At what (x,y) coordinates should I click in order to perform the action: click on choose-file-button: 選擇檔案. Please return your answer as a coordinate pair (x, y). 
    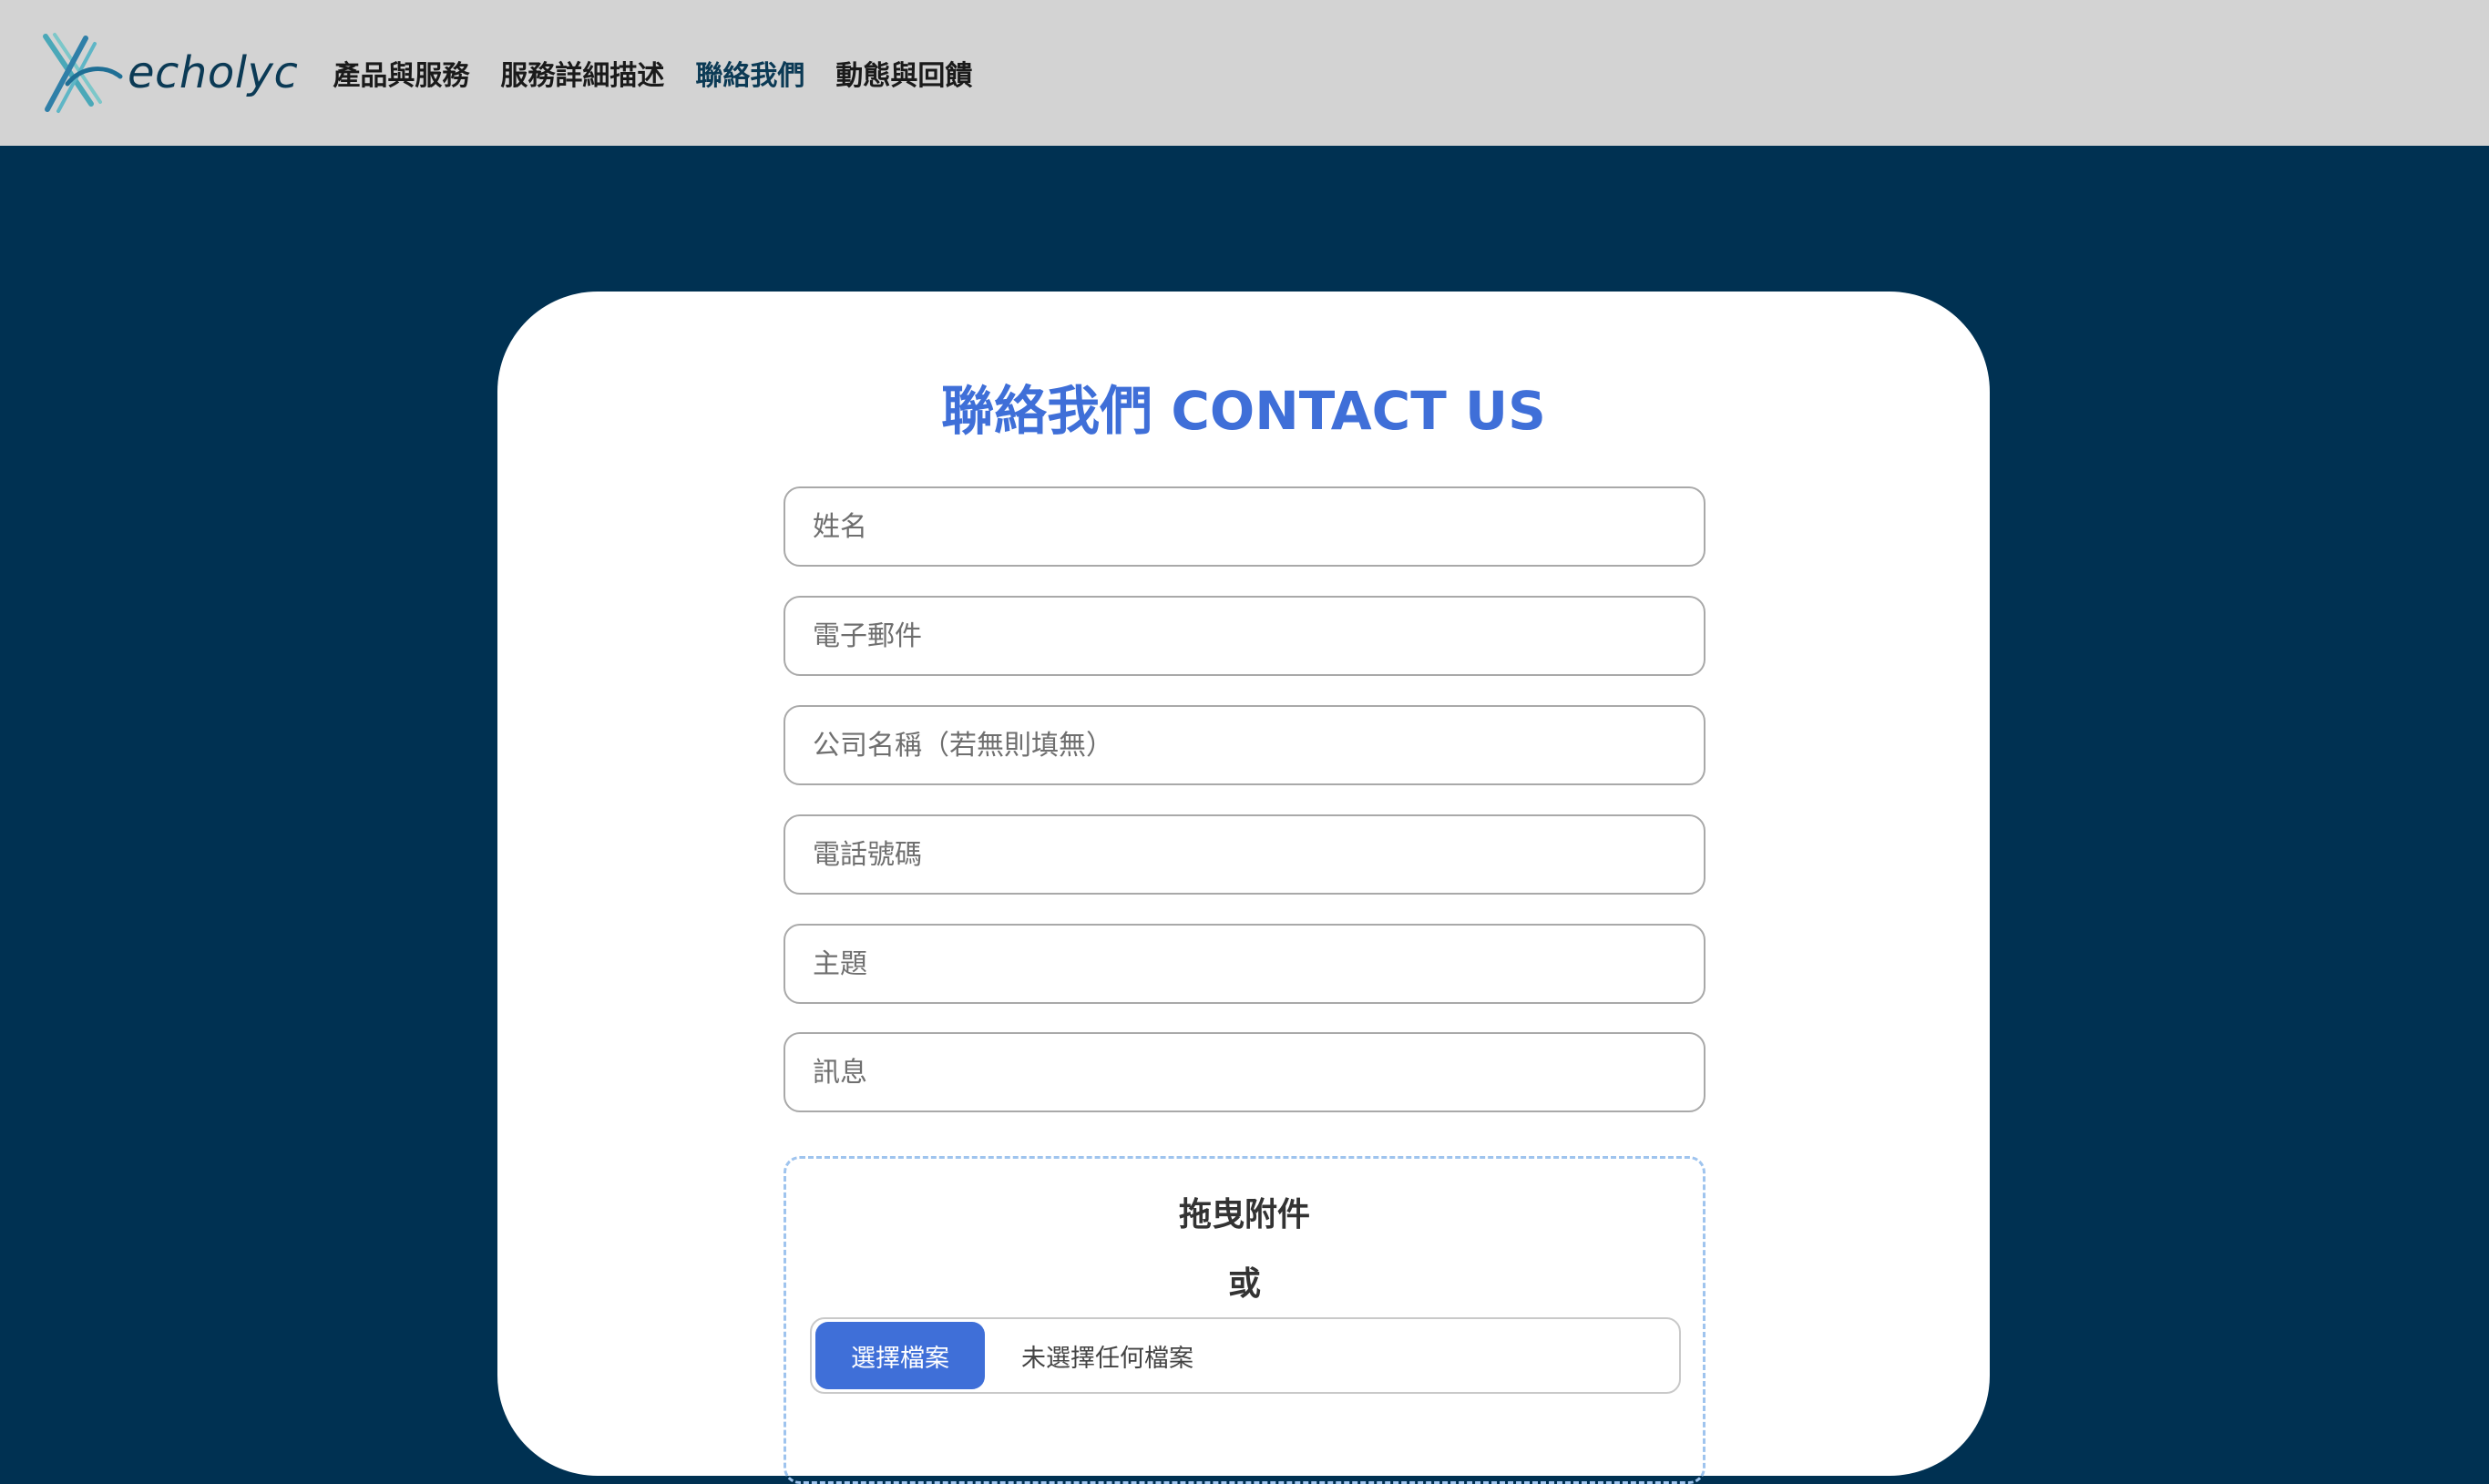
    Looking at the image, I should click on (900, 1355).